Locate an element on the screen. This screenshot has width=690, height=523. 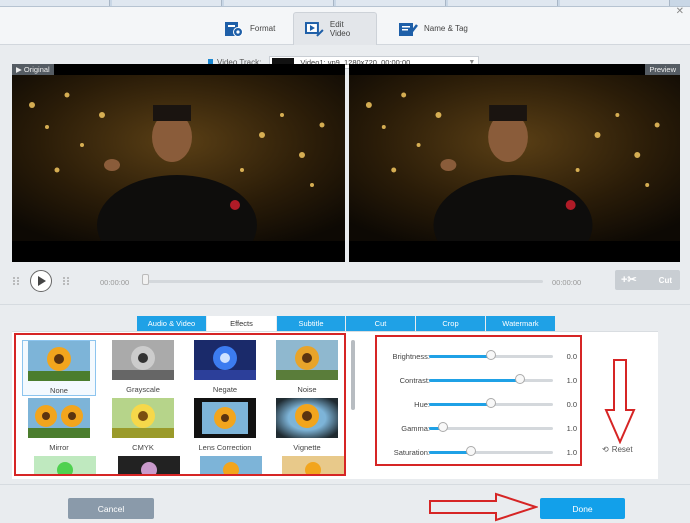
reset-label: Reset is located at coordinates (622, 449).